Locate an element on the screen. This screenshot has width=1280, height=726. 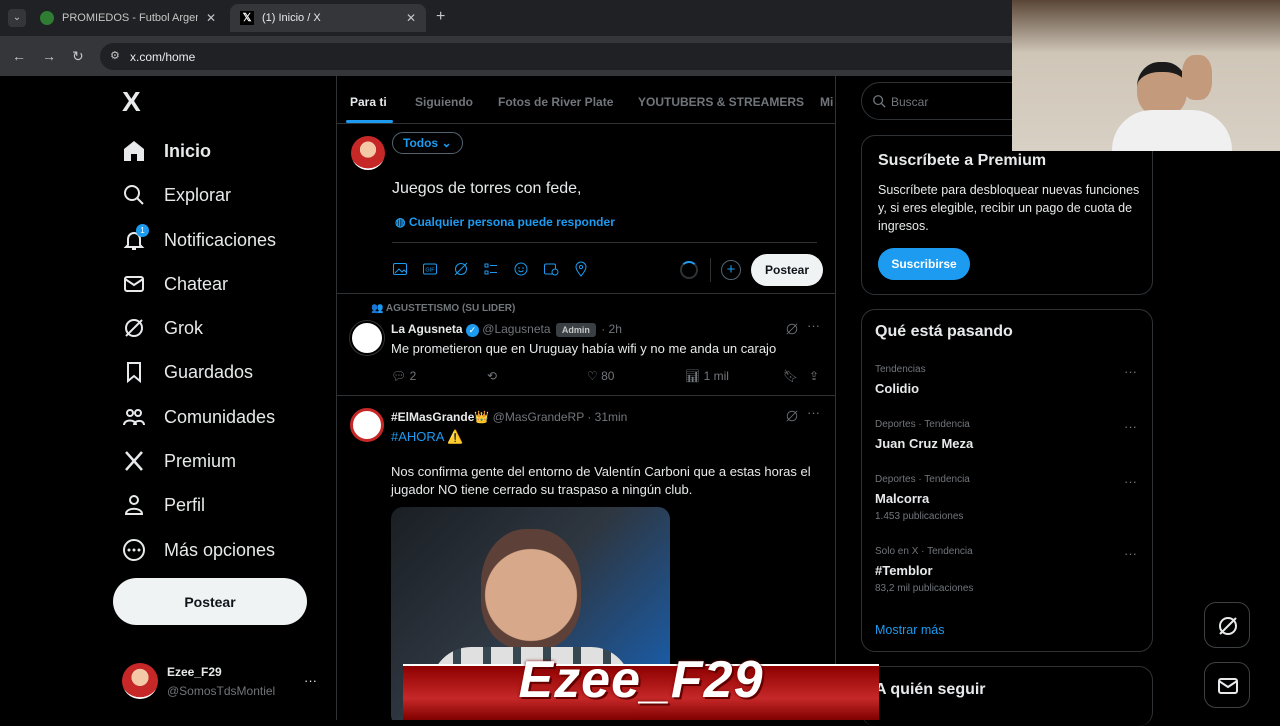
tab-x-home: 𝕏 (1) Inicio / X ✕ is located at coordinates (328, 18).